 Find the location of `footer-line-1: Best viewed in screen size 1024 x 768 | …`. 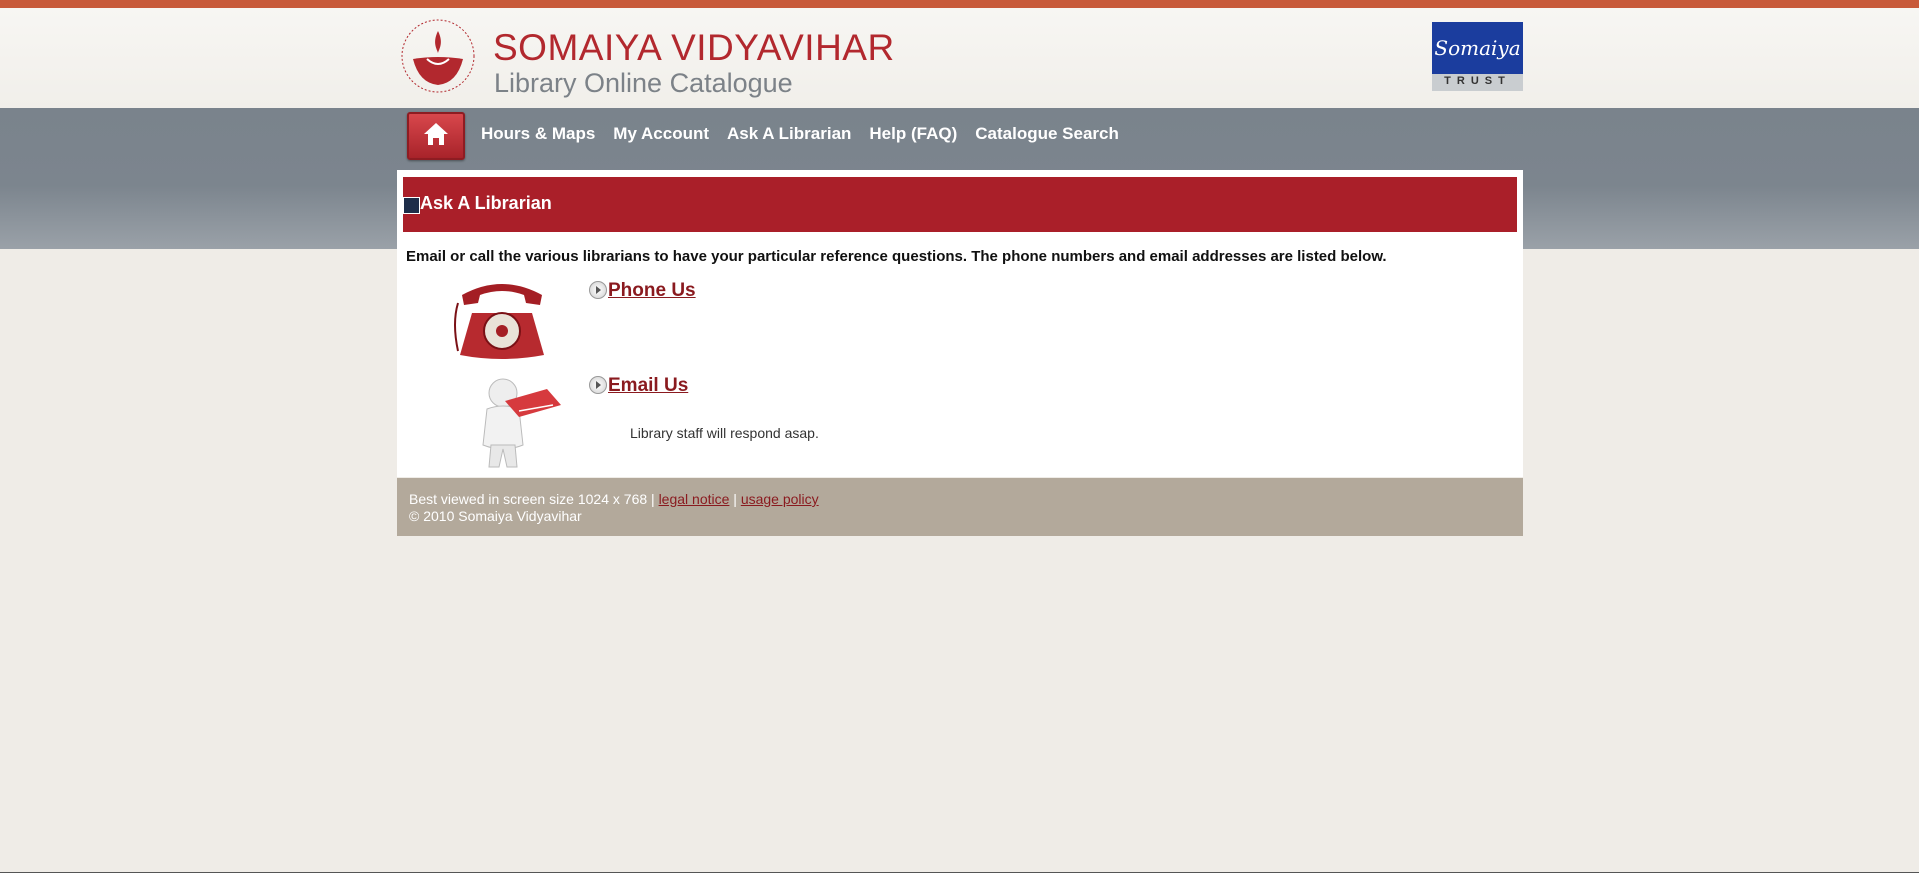

footer-line-1: Best viewed in screen size 1024 x 768 | … is located at coordinates (614, 499).